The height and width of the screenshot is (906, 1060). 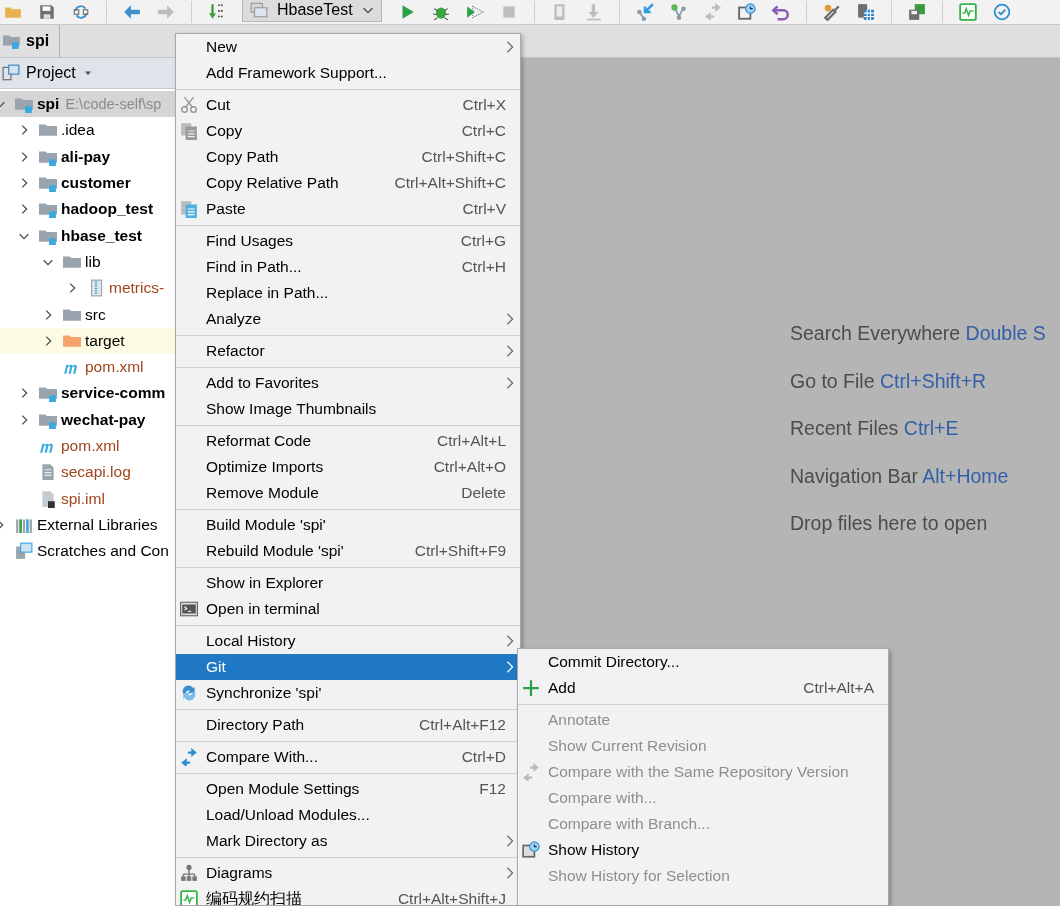 I want to click on tree-row: spi.iml, so click(x=87, y=498).